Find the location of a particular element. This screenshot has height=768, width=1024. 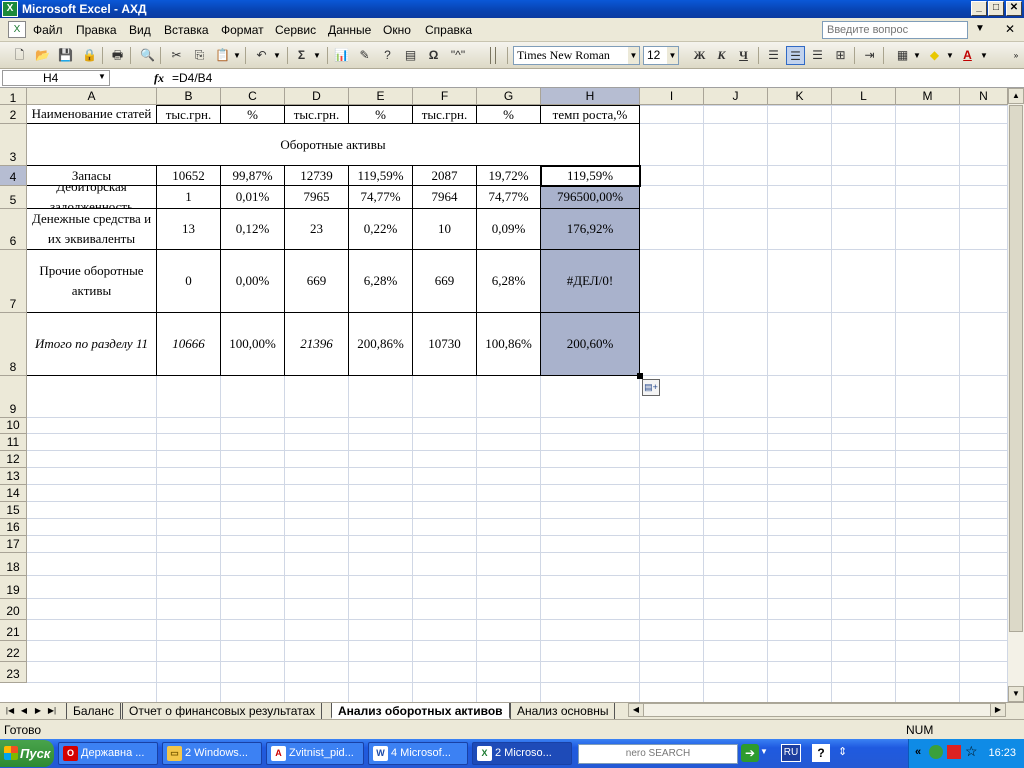

cell-r4-b: 10652 is located at coordinates (189, 176).